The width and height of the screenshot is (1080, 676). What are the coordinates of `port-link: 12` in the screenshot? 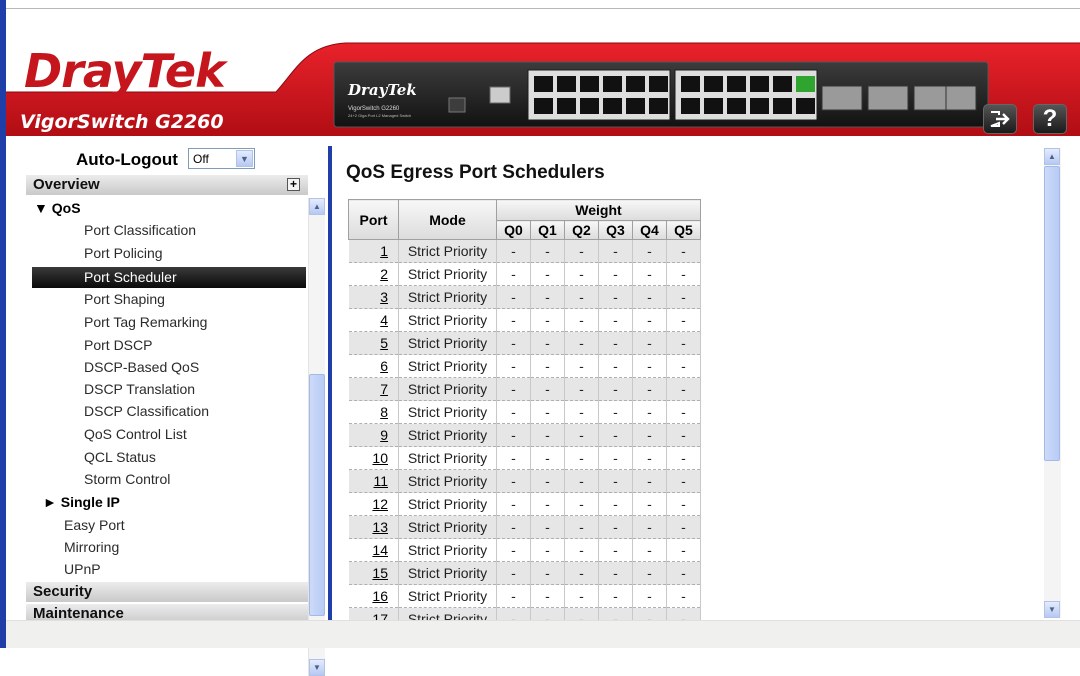 It's located at (380, 504).